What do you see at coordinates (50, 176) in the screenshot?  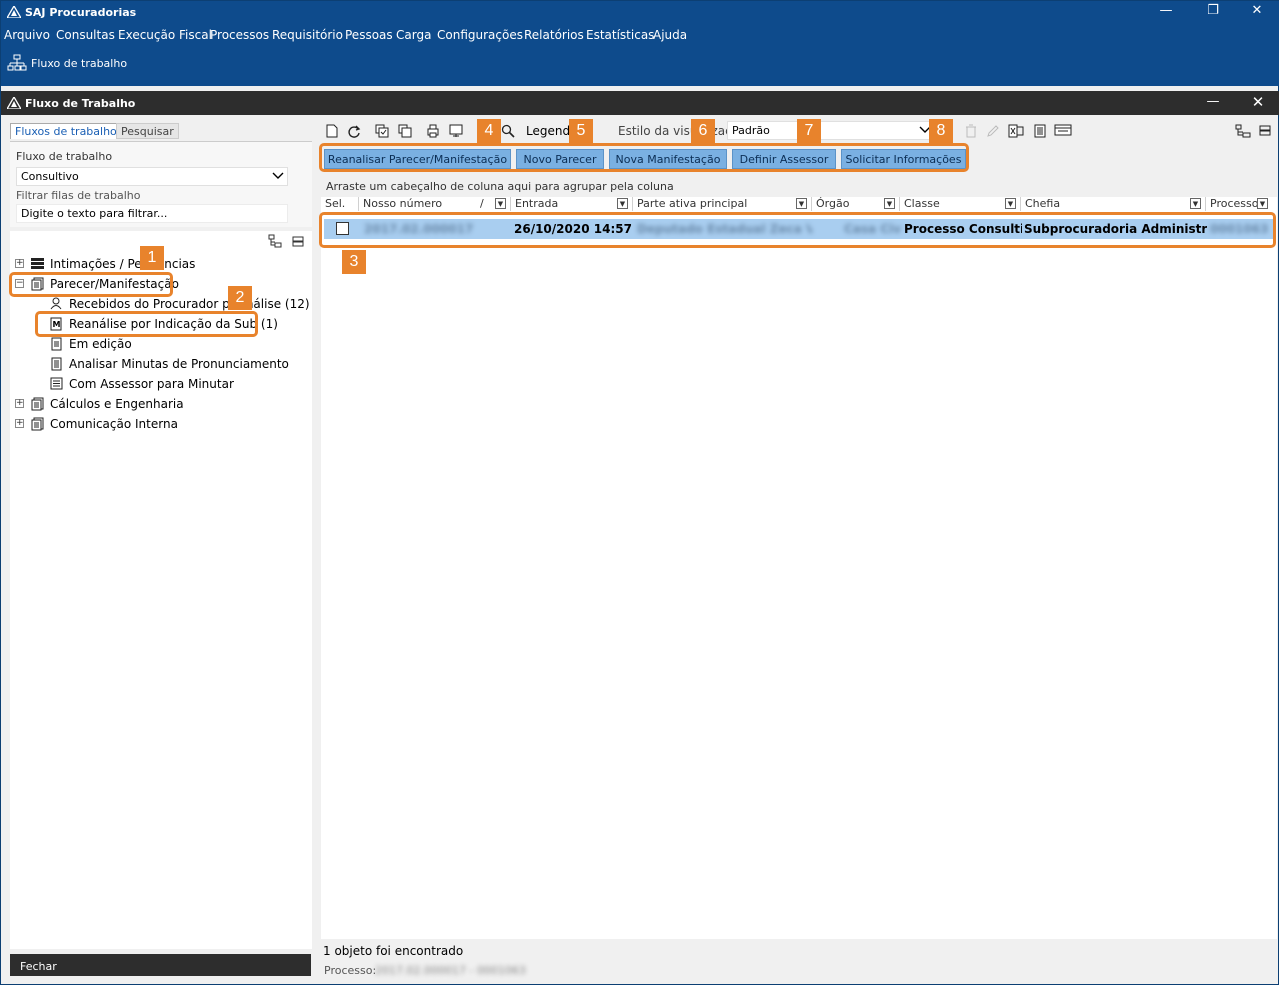 I see `workflow-select-value: Consultivo` at bounding box center [50, 176].